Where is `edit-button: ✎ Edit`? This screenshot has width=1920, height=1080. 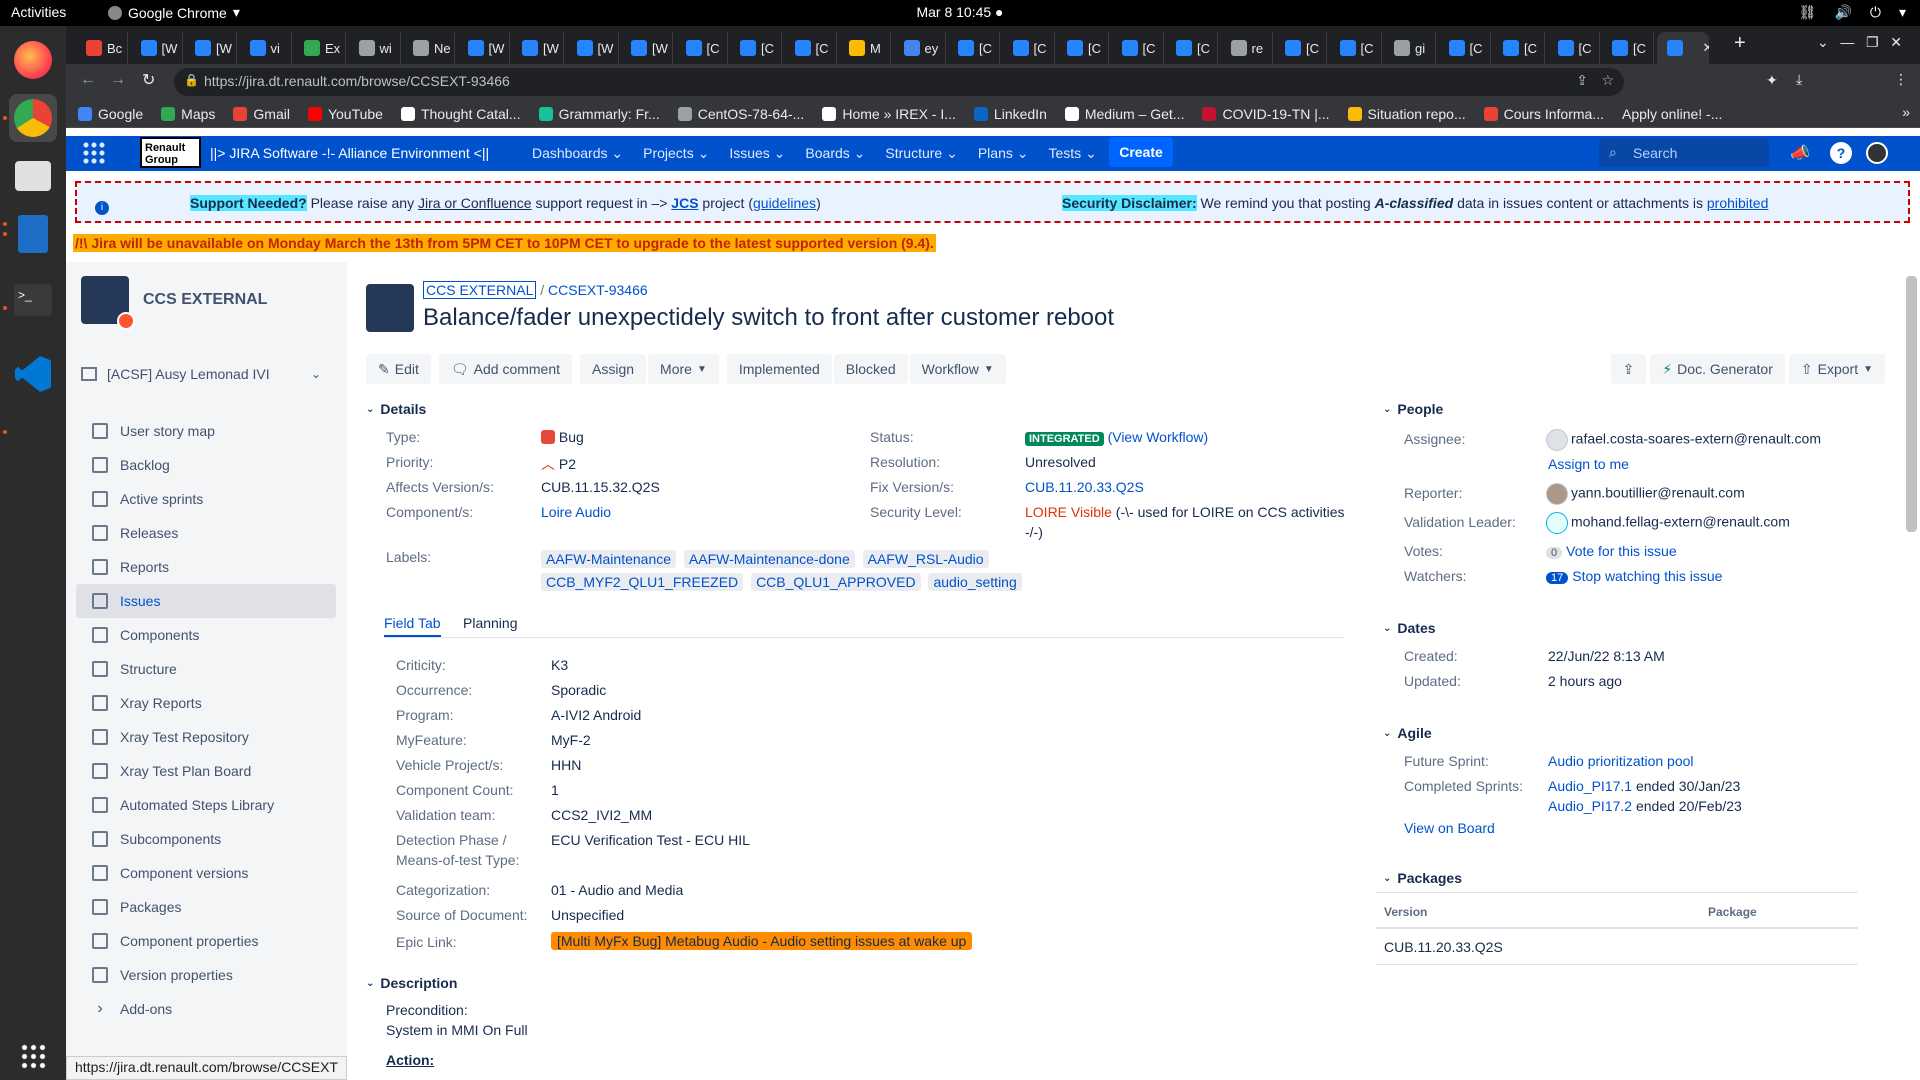
edit-button: ✎ Edit is located at coordinates (398, 369).